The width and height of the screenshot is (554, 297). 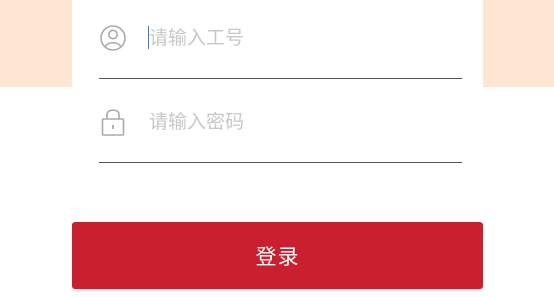 I want to click on employee-id-field, so click(x=280, y=45).